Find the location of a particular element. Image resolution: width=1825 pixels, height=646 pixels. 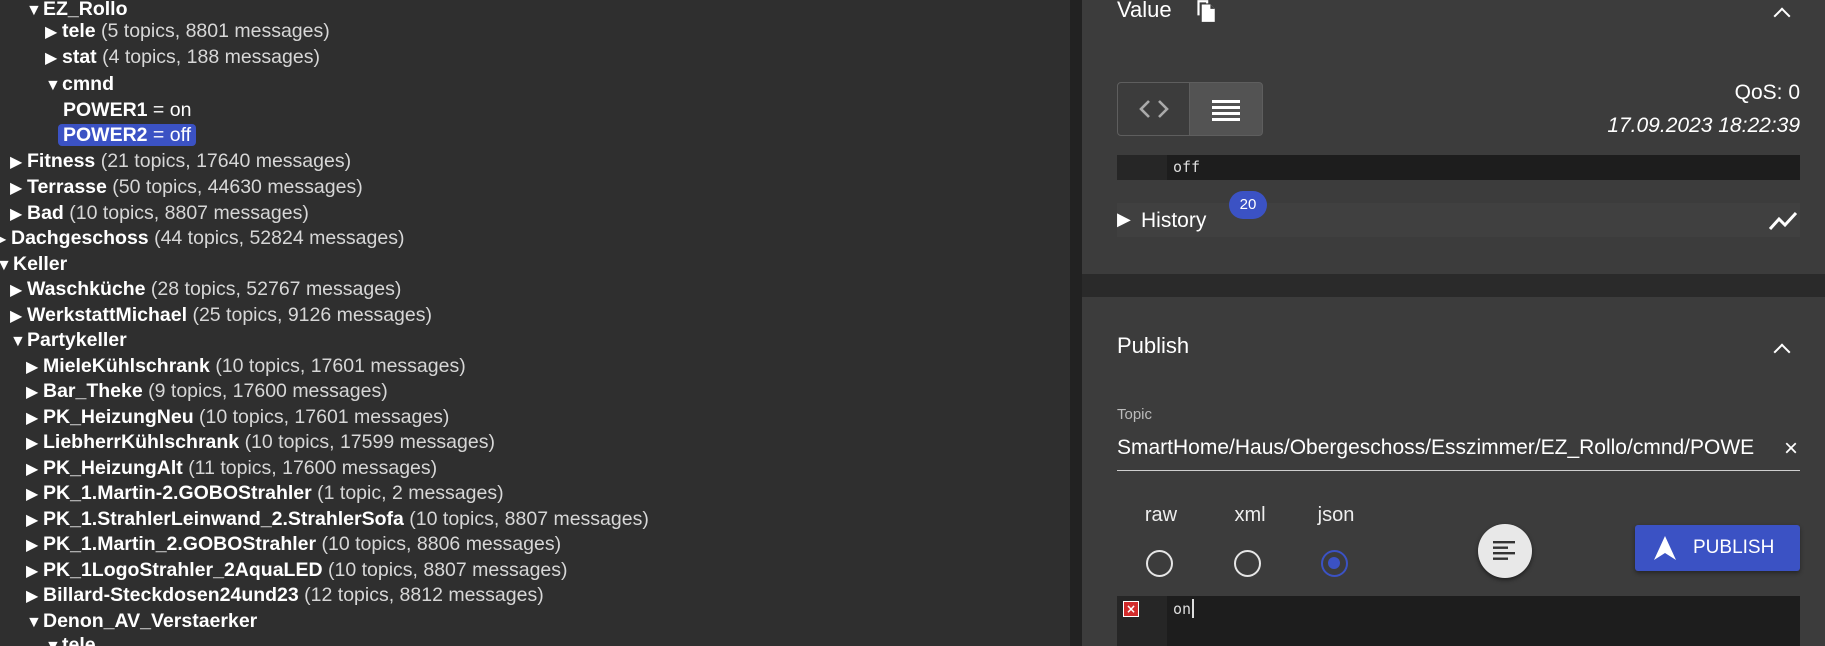

publish-button: PUBLISH is located at coordinates (1717, 548).